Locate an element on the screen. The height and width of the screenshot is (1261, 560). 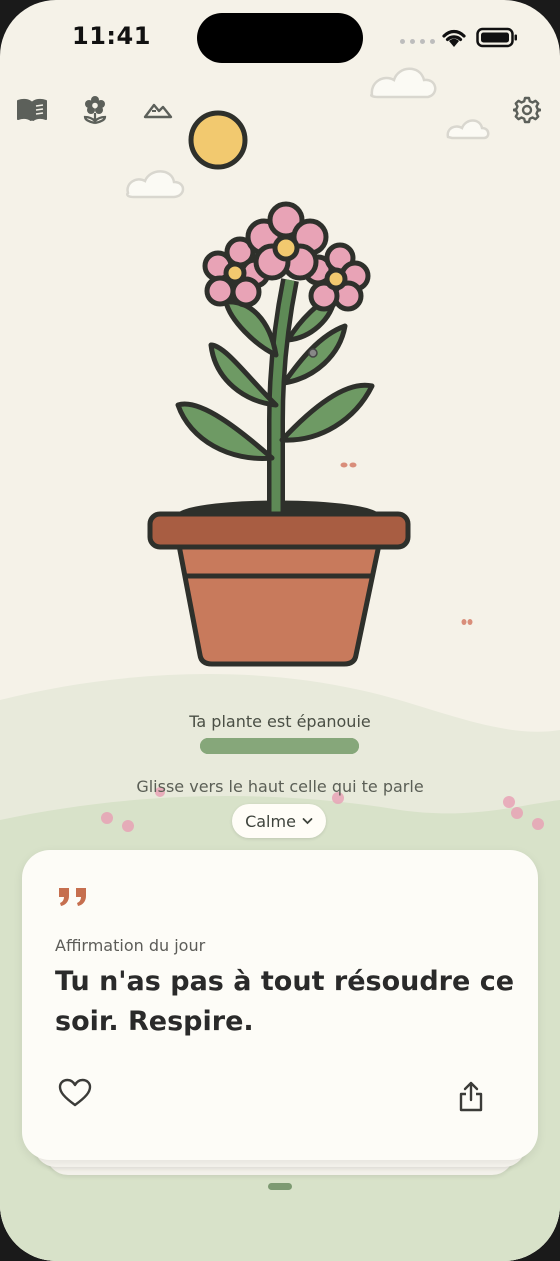
cloud-icon is located at coordinates (308, 133).